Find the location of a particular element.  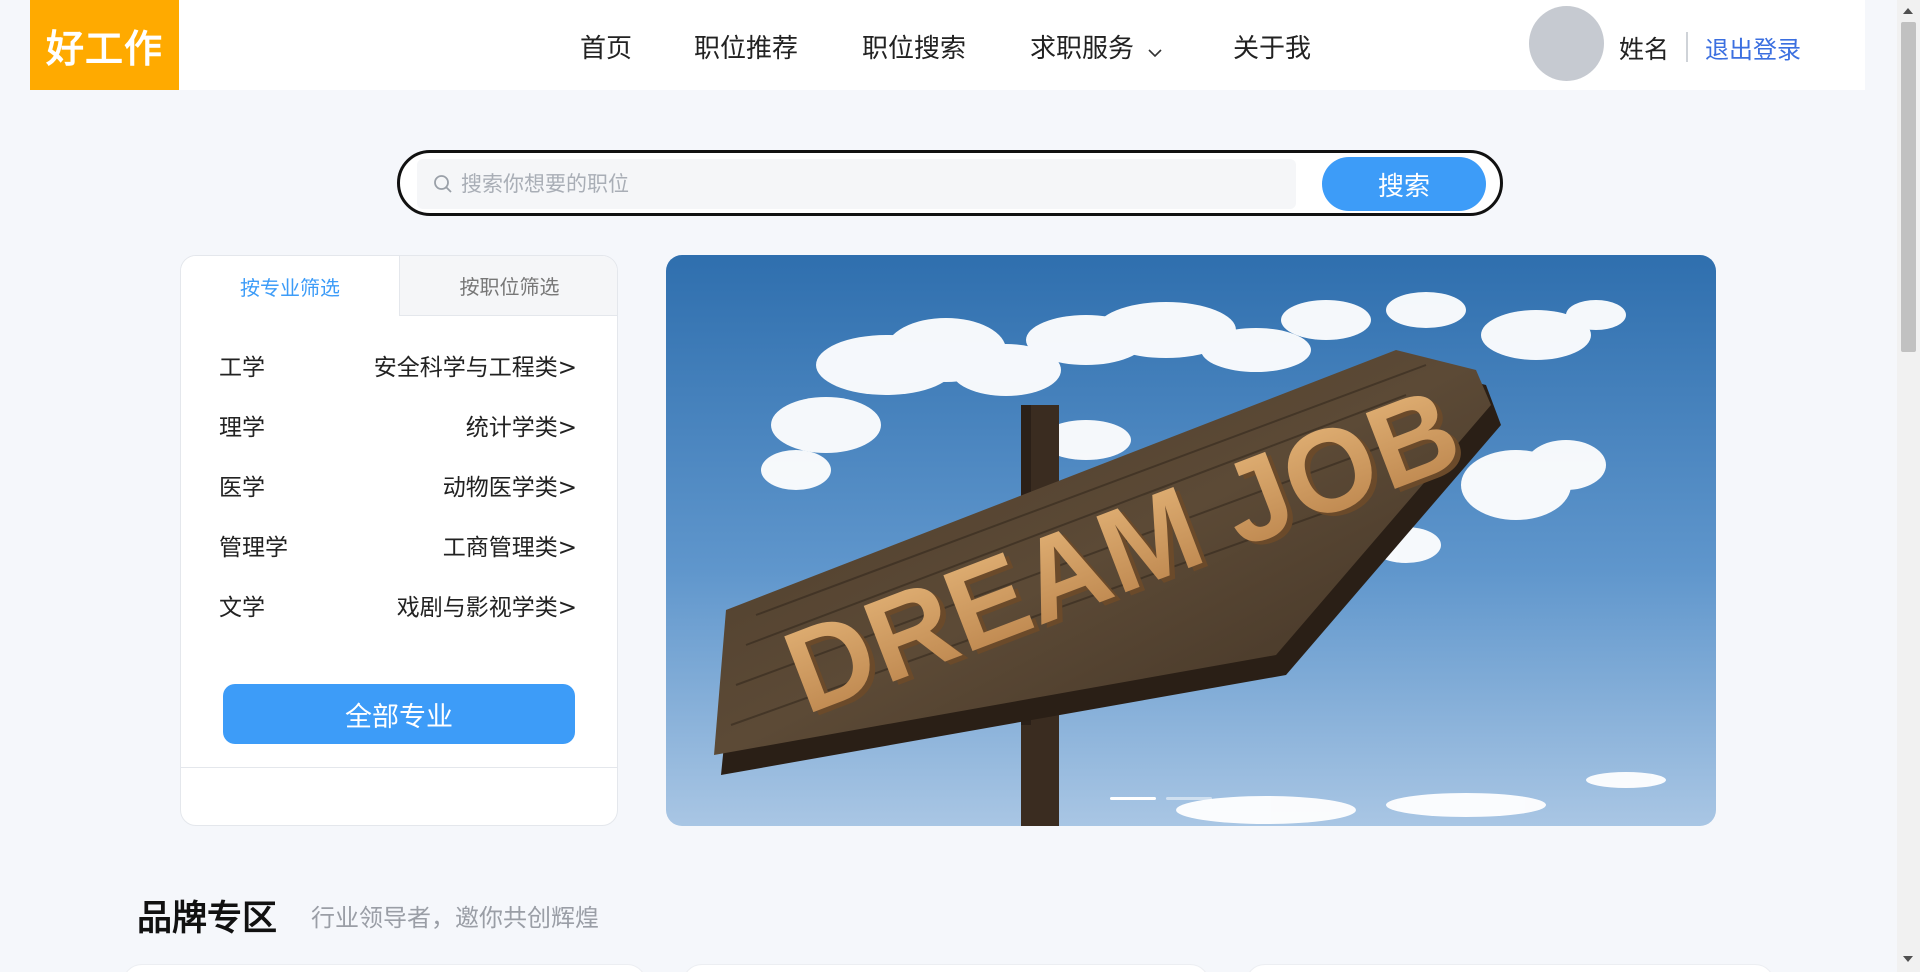

list-item: 医学 动物医学类> is located at coordinates (398, 498).